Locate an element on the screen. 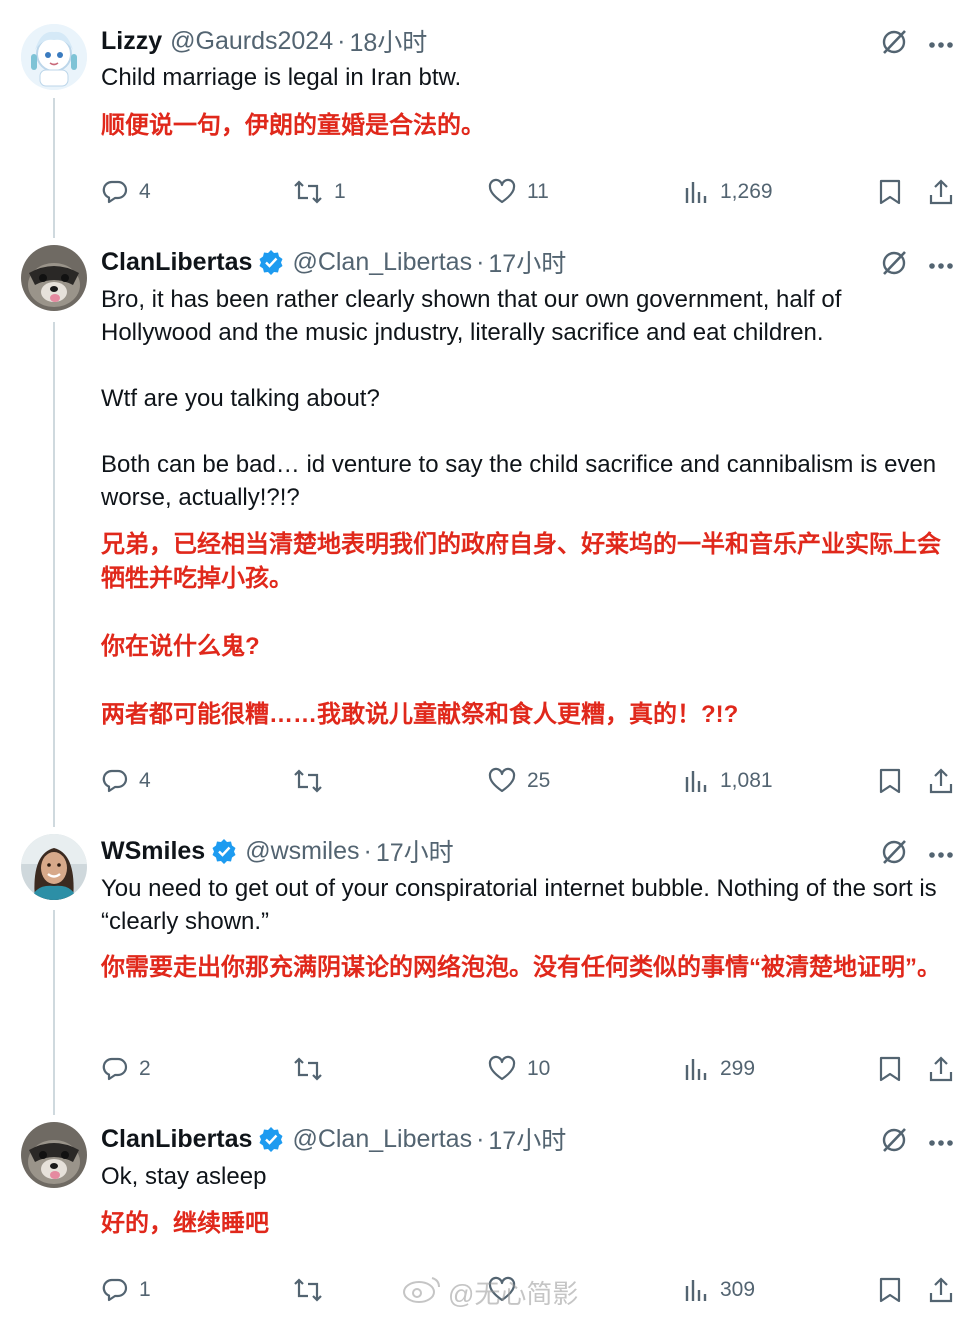  view-count: 1,269 is located at coordinates (746, 191).